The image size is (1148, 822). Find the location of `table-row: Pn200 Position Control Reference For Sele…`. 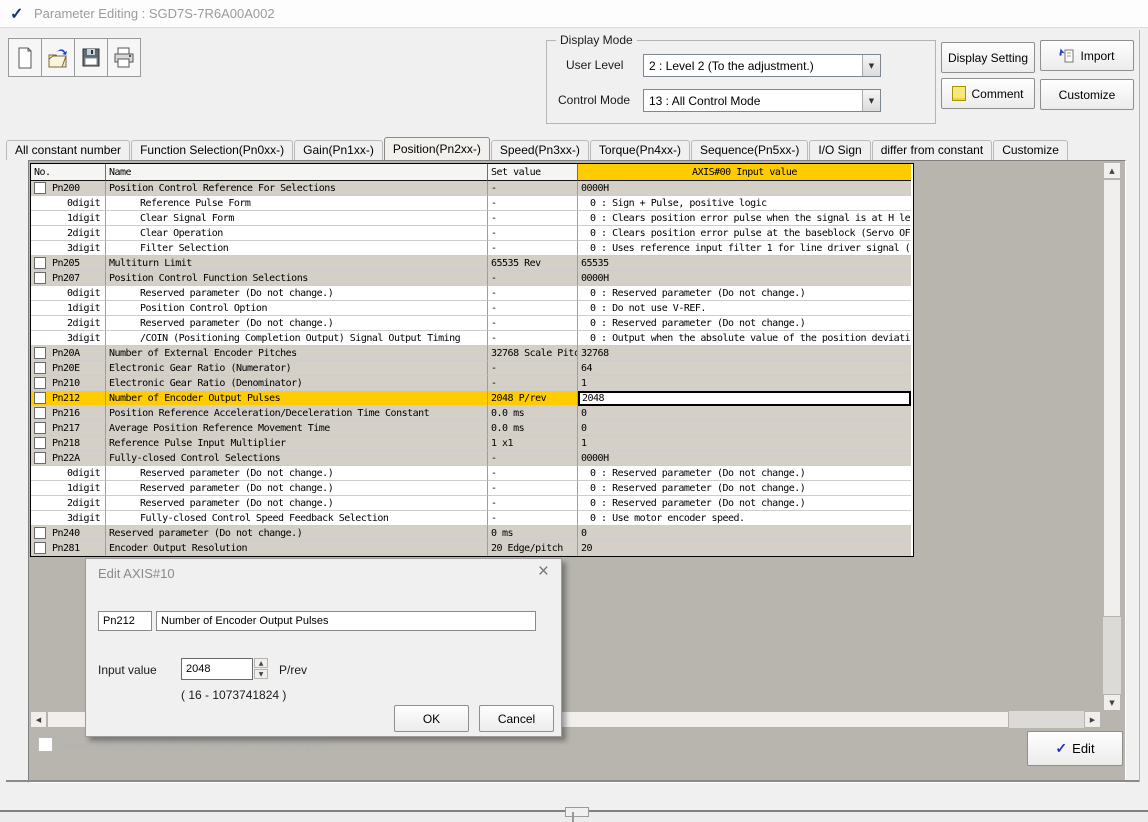

table-row: Pn200 Position Control Reference For Sele… is located at coordinates (472, 188).